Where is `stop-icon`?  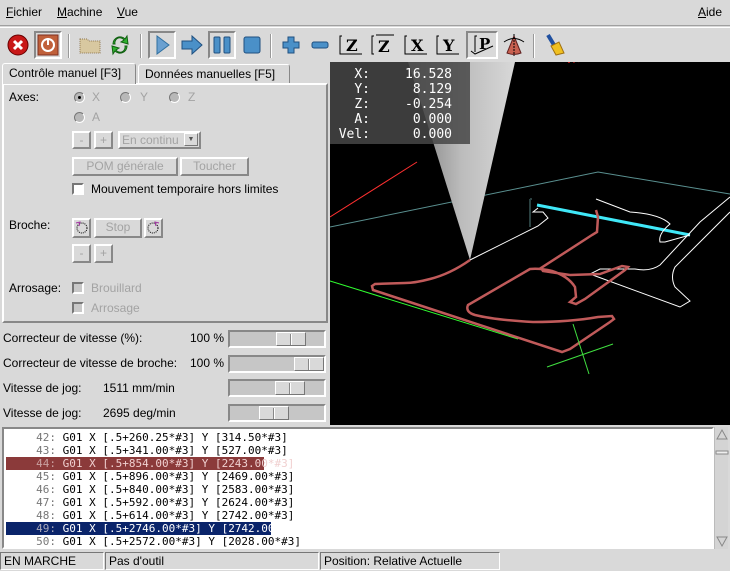
stop-icon is located at coordinates (252, 45).